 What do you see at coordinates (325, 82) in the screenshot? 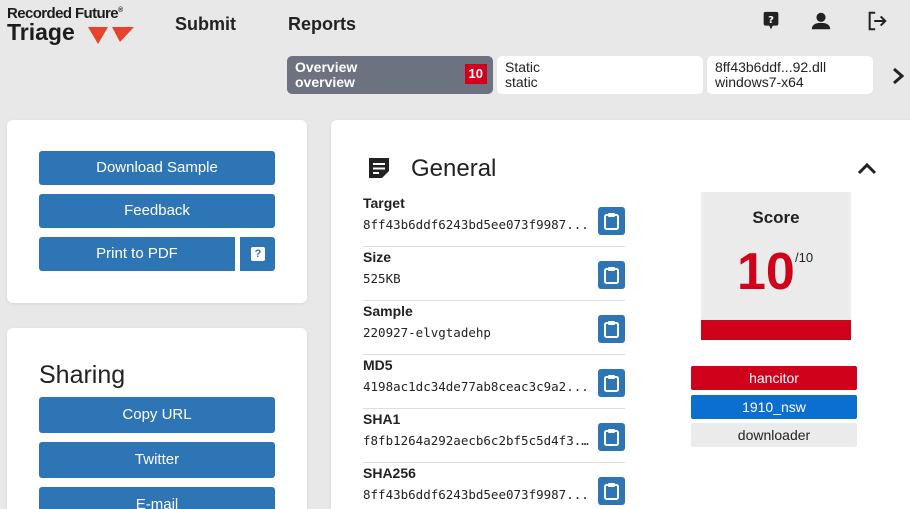
I see `tab-subtitle: overview` at bounding box center [325, 82].